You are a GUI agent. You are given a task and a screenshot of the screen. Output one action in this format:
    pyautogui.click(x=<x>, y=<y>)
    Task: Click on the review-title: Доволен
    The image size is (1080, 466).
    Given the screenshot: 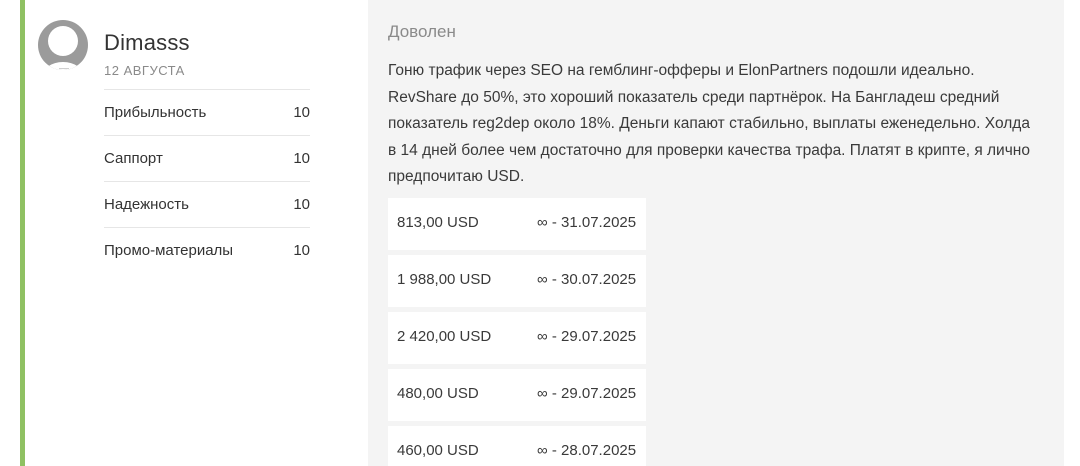 What is the action you would take?
    pyautogui.click(x=422, y=31)
    